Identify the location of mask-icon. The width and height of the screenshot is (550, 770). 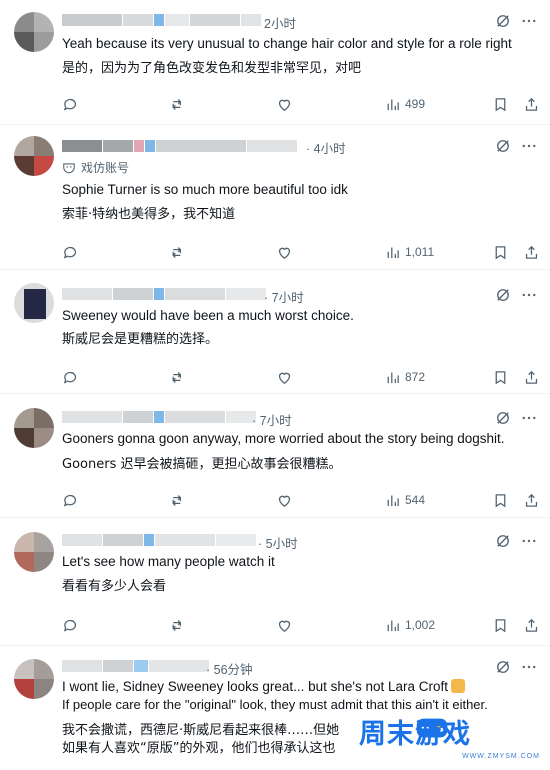
(69, 167).